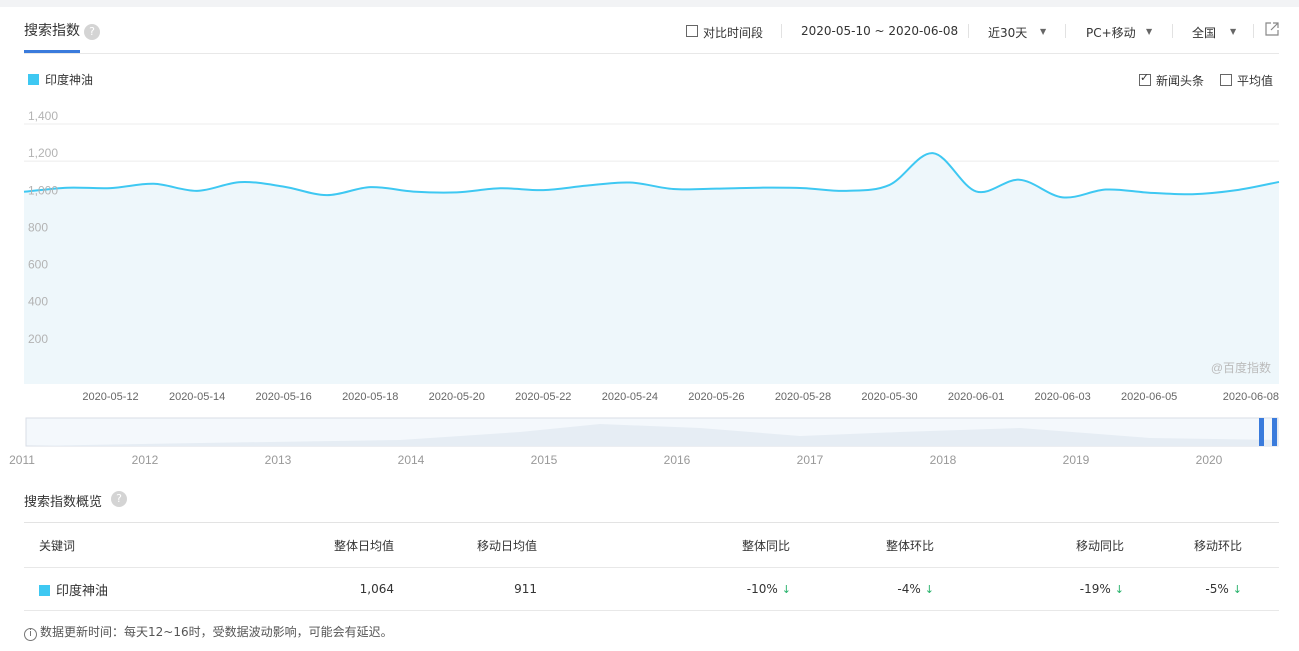 The height and width of the screenshot is (651, 1299). Describe the element at coordinates (1209, 460) in the screenshot. I see `navigator-year-label: 2020` at that location.